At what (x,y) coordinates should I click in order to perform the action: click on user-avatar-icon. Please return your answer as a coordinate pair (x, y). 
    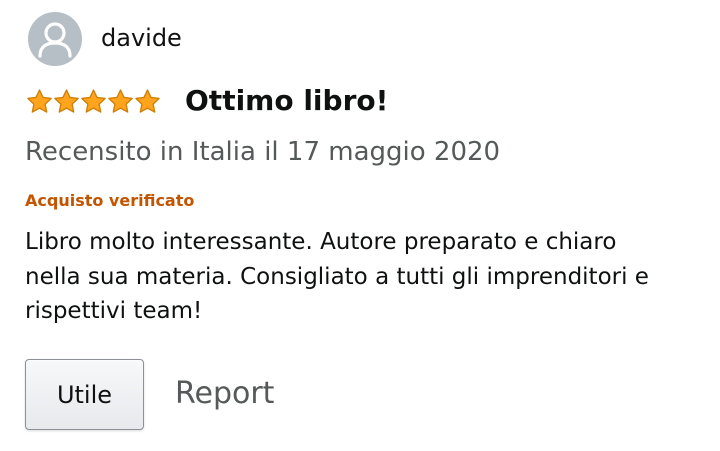
    Looking at the image, I should click on (55, 39).